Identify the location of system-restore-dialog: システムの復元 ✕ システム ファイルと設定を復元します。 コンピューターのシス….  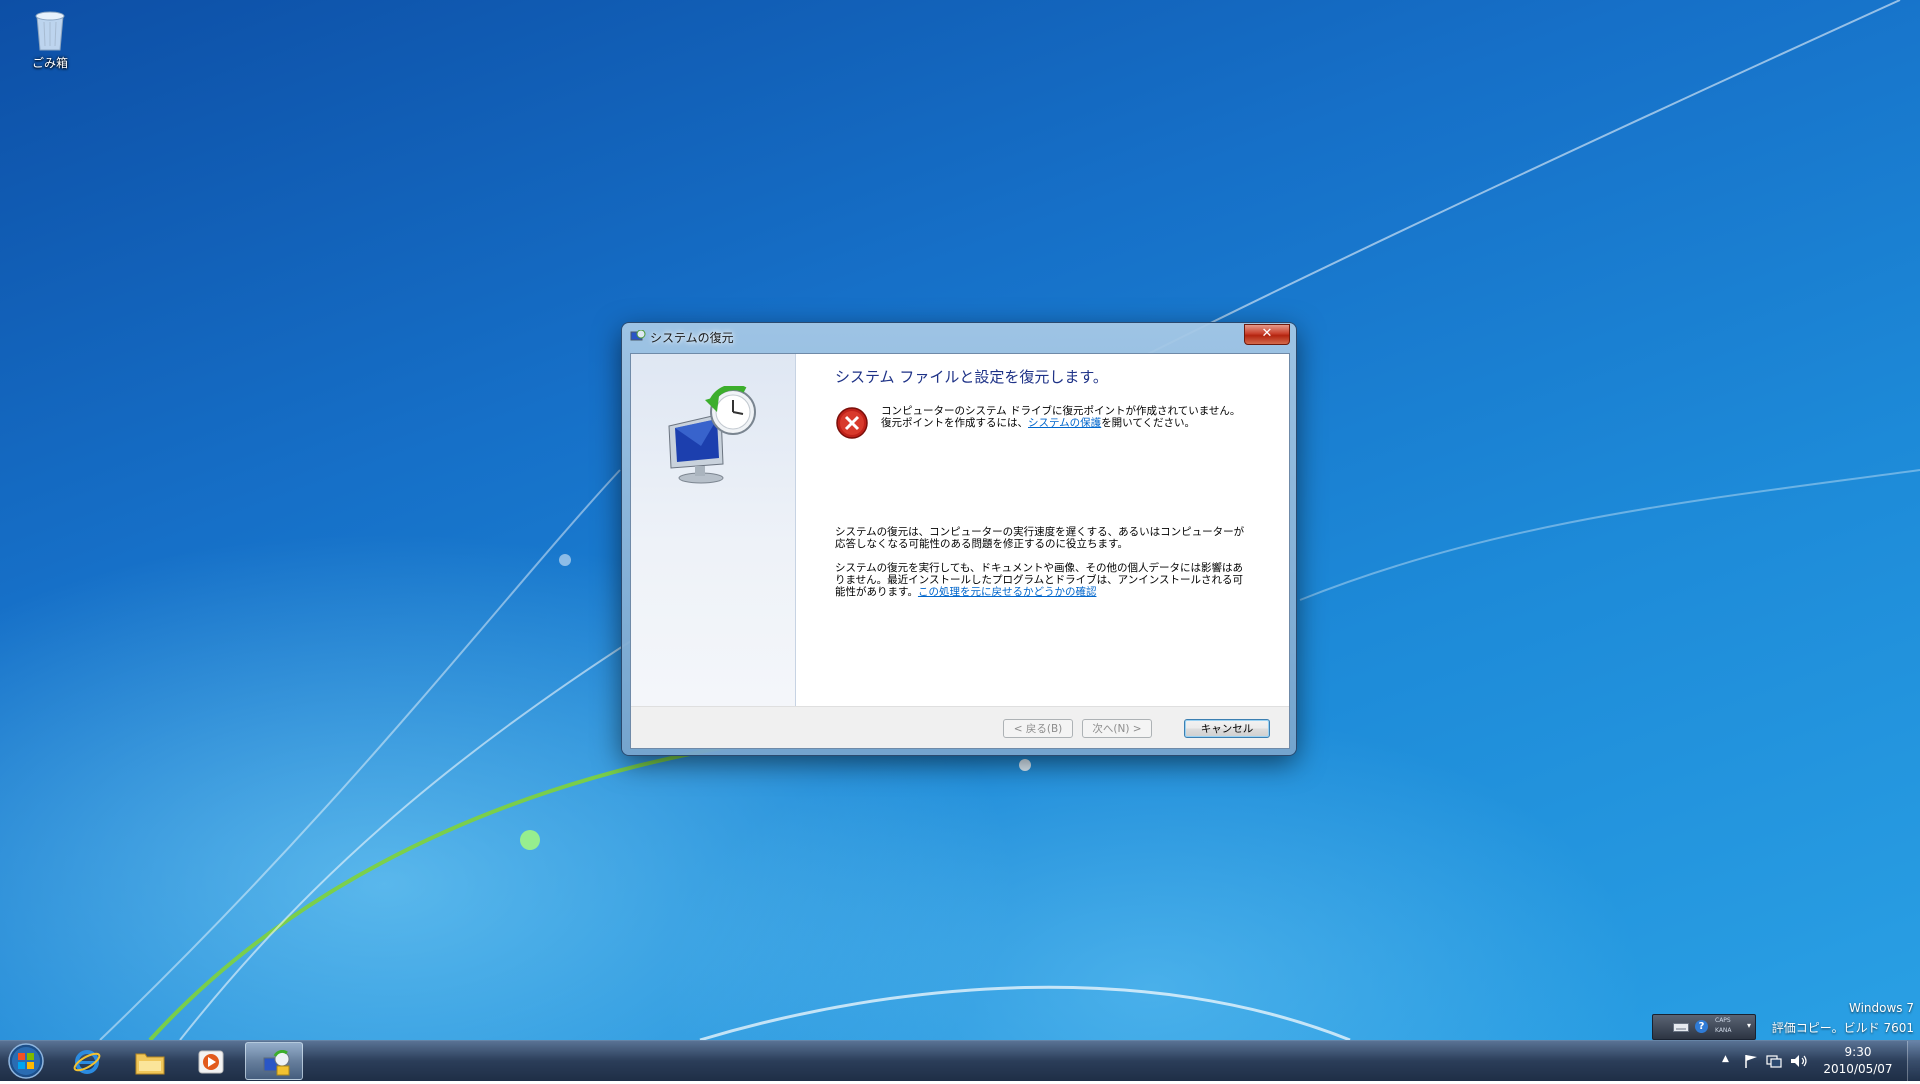
(959, 539).